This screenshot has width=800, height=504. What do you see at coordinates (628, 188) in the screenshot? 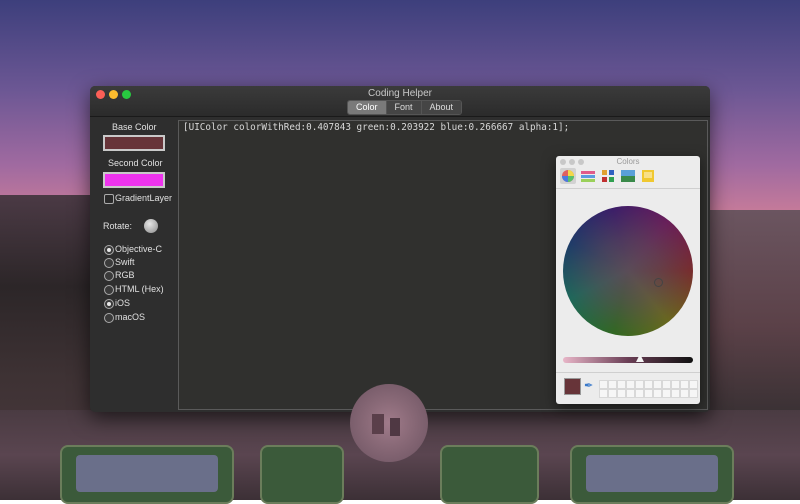
I see `colors-divider` at bounding box center [628, 188].